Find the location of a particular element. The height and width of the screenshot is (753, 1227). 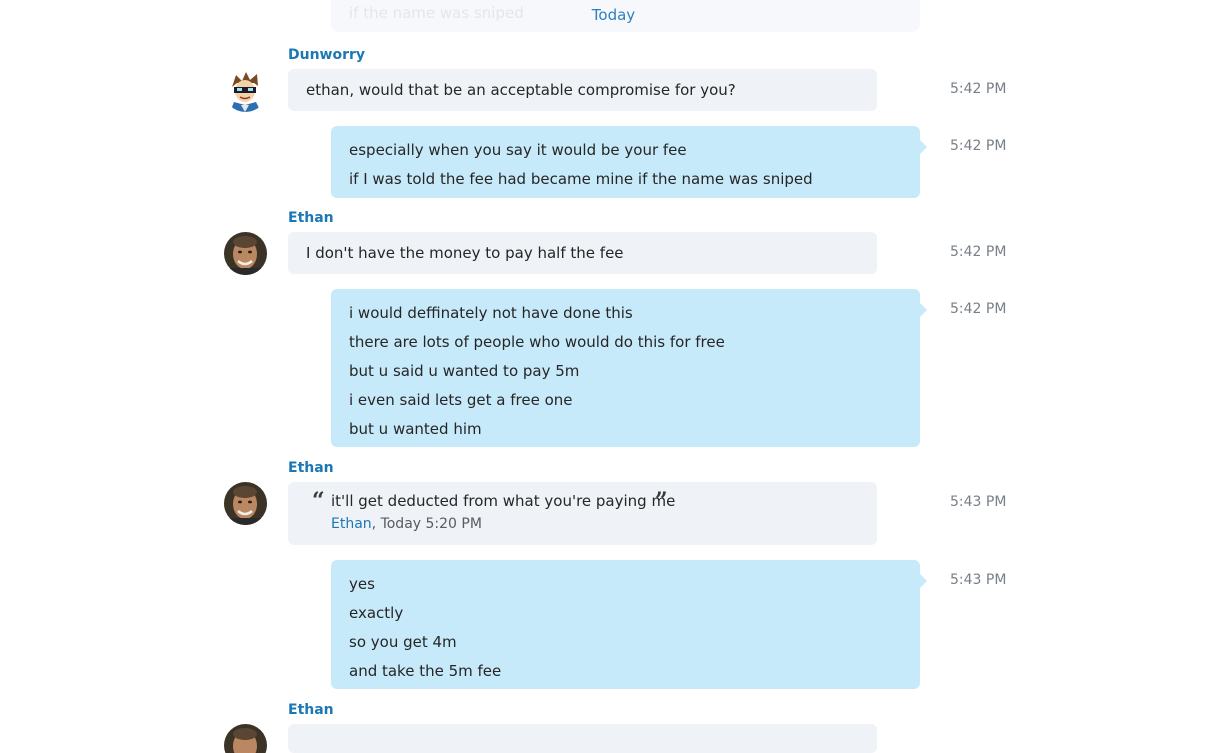

message-line: yes is located at coordinates (362, 584).